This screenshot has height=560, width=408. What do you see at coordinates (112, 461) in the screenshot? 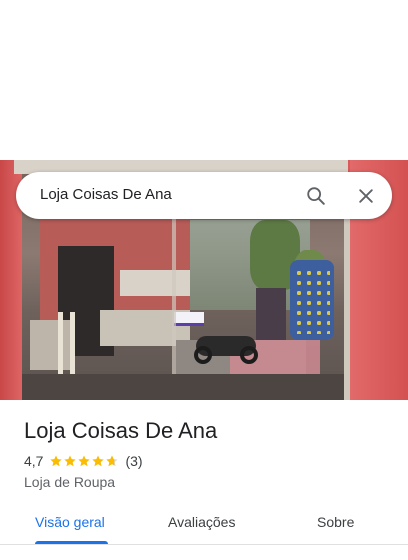
I see `star-half-icon` at bounding box center [112, 461].